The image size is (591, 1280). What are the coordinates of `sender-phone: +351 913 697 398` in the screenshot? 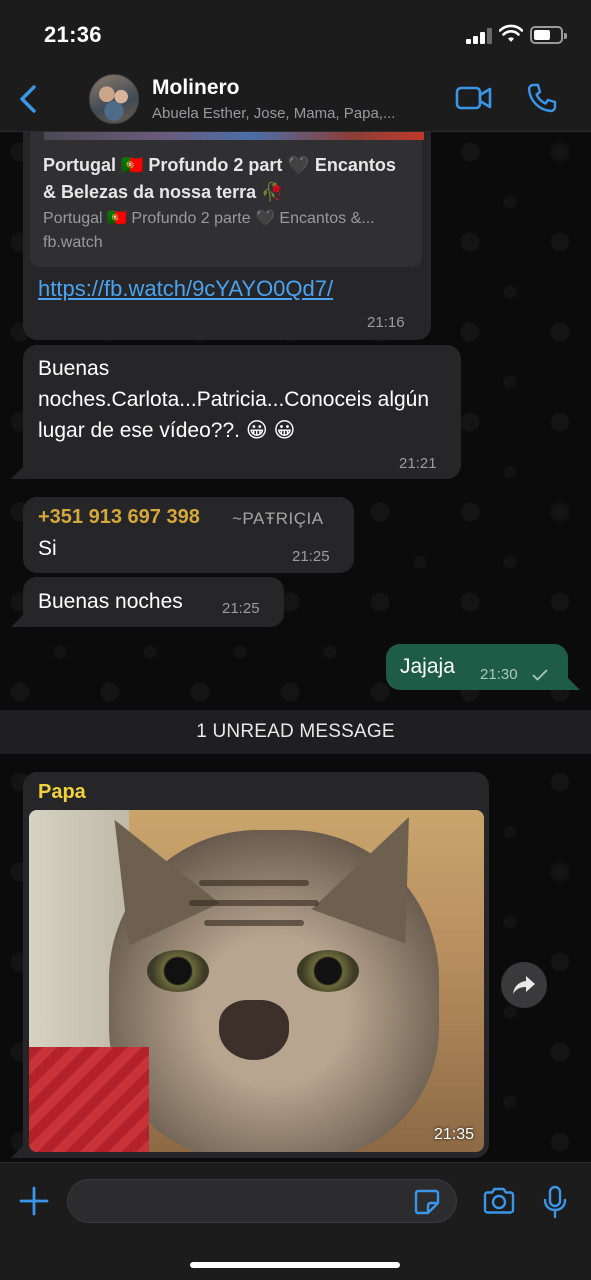 It's located at (119, 517).